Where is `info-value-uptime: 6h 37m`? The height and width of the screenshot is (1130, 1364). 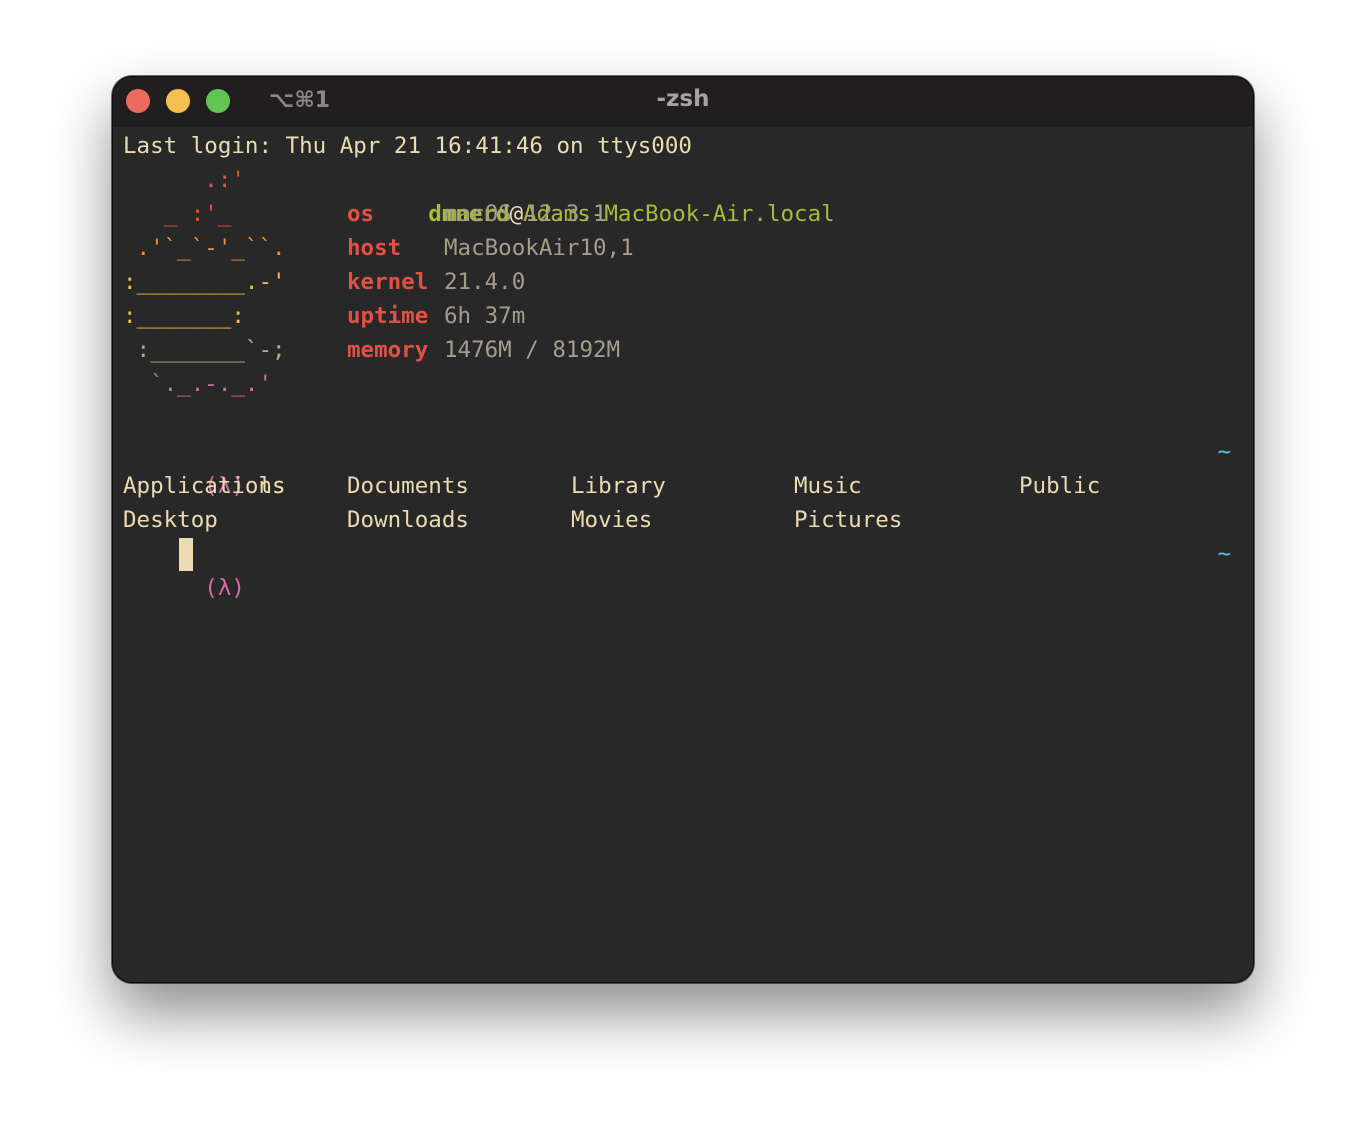
info-value-uptime: 6h 37m is located at coordinates (485, 316).